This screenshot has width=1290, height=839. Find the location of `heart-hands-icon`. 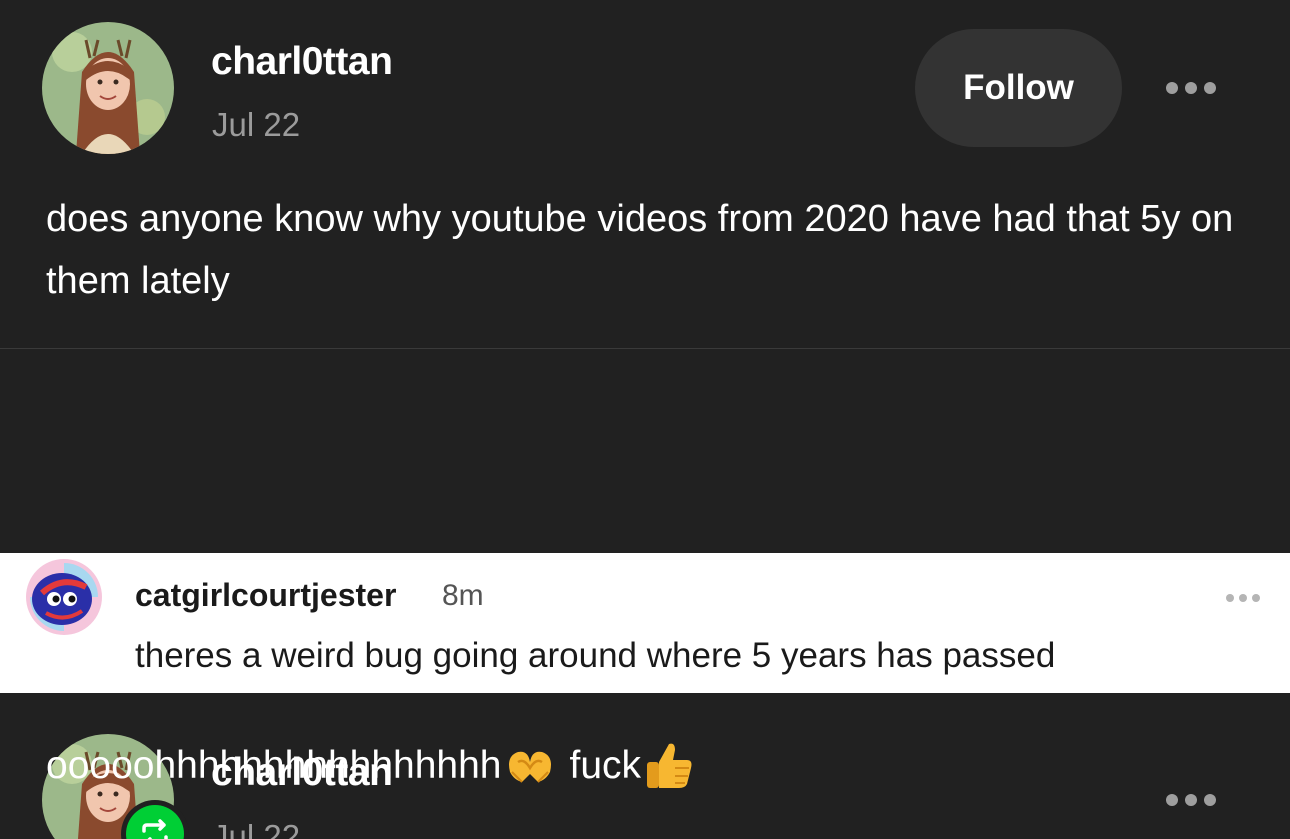

heart-hands-icon is located at coordinates (529, 767).